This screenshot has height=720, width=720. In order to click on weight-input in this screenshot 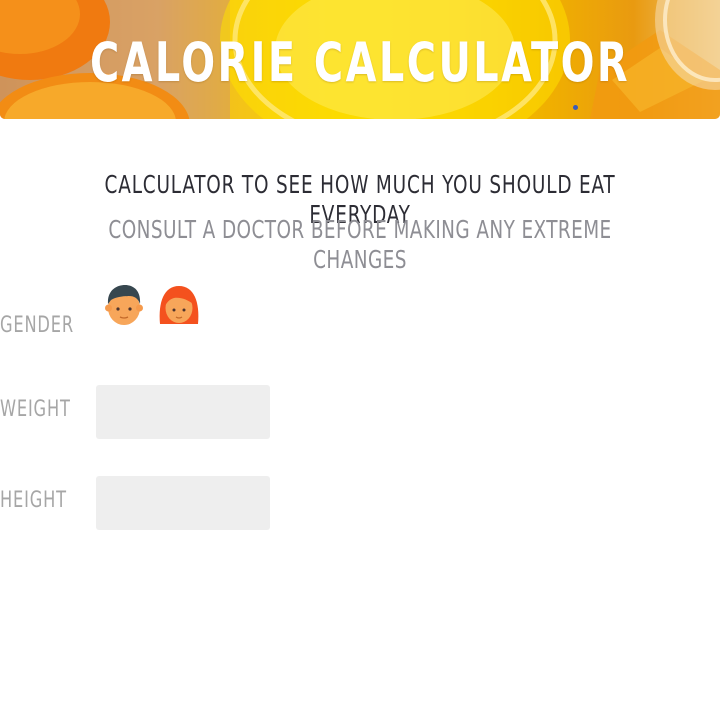, I will do `click(183, 412)`.